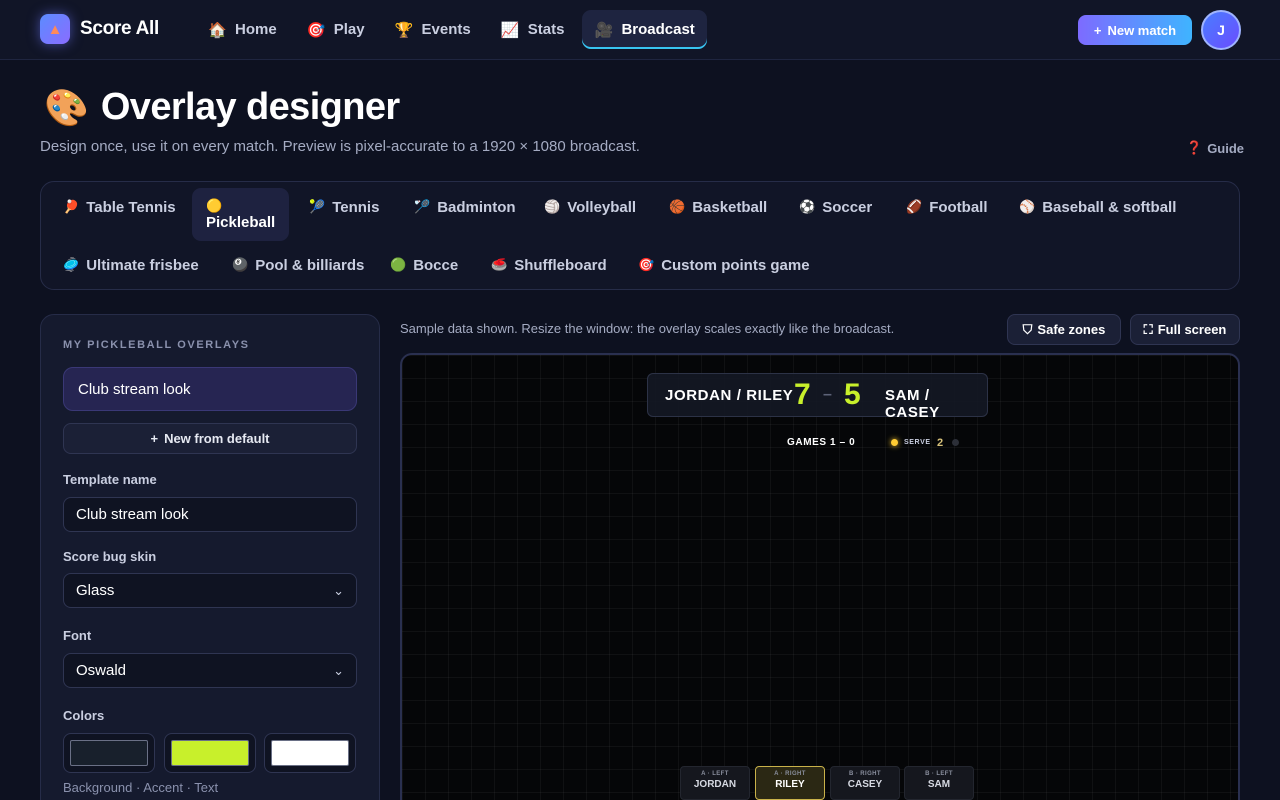  Describe the element at coordinates (560, 265) in the screenshot. I see `tab-label: Shuffleboard` at that location.